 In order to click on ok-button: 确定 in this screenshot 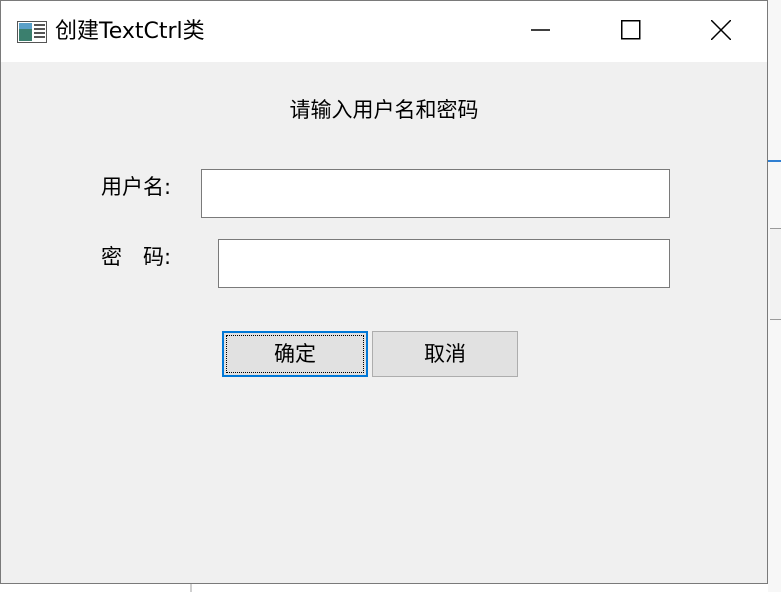, I will do `click(295, 354)`.